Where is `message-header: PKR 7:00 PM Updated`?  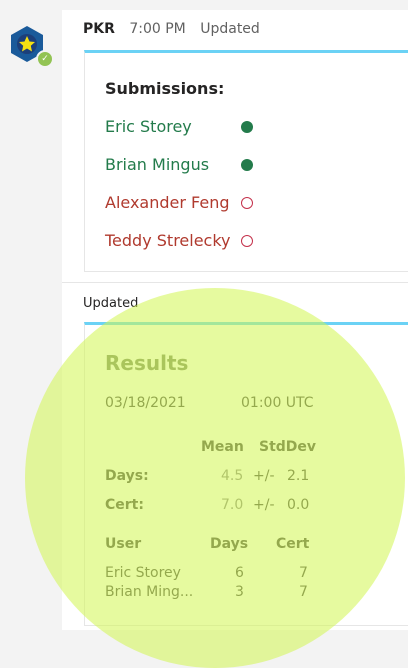
message-header: PKR 7:00 PM Updated is located at coordinates (171, 29).